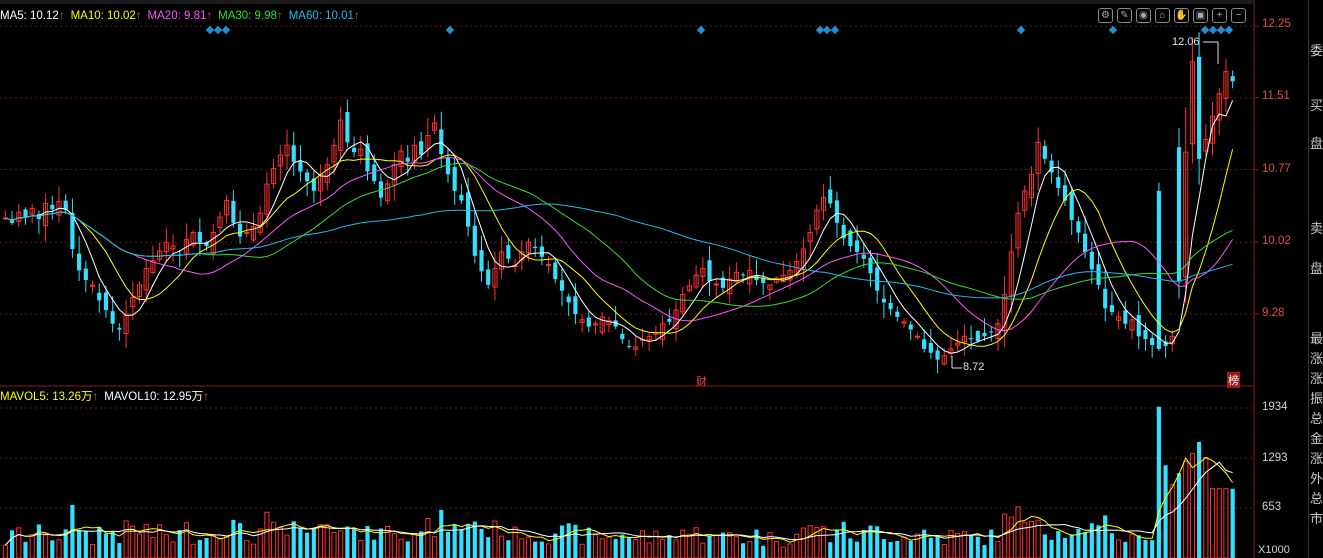 The image size is (1323, 558). What do you see at coordinates (1219, 15) in the screenshot?
I see `zoom-in-icon: +` at bounding box center [1219, 15].